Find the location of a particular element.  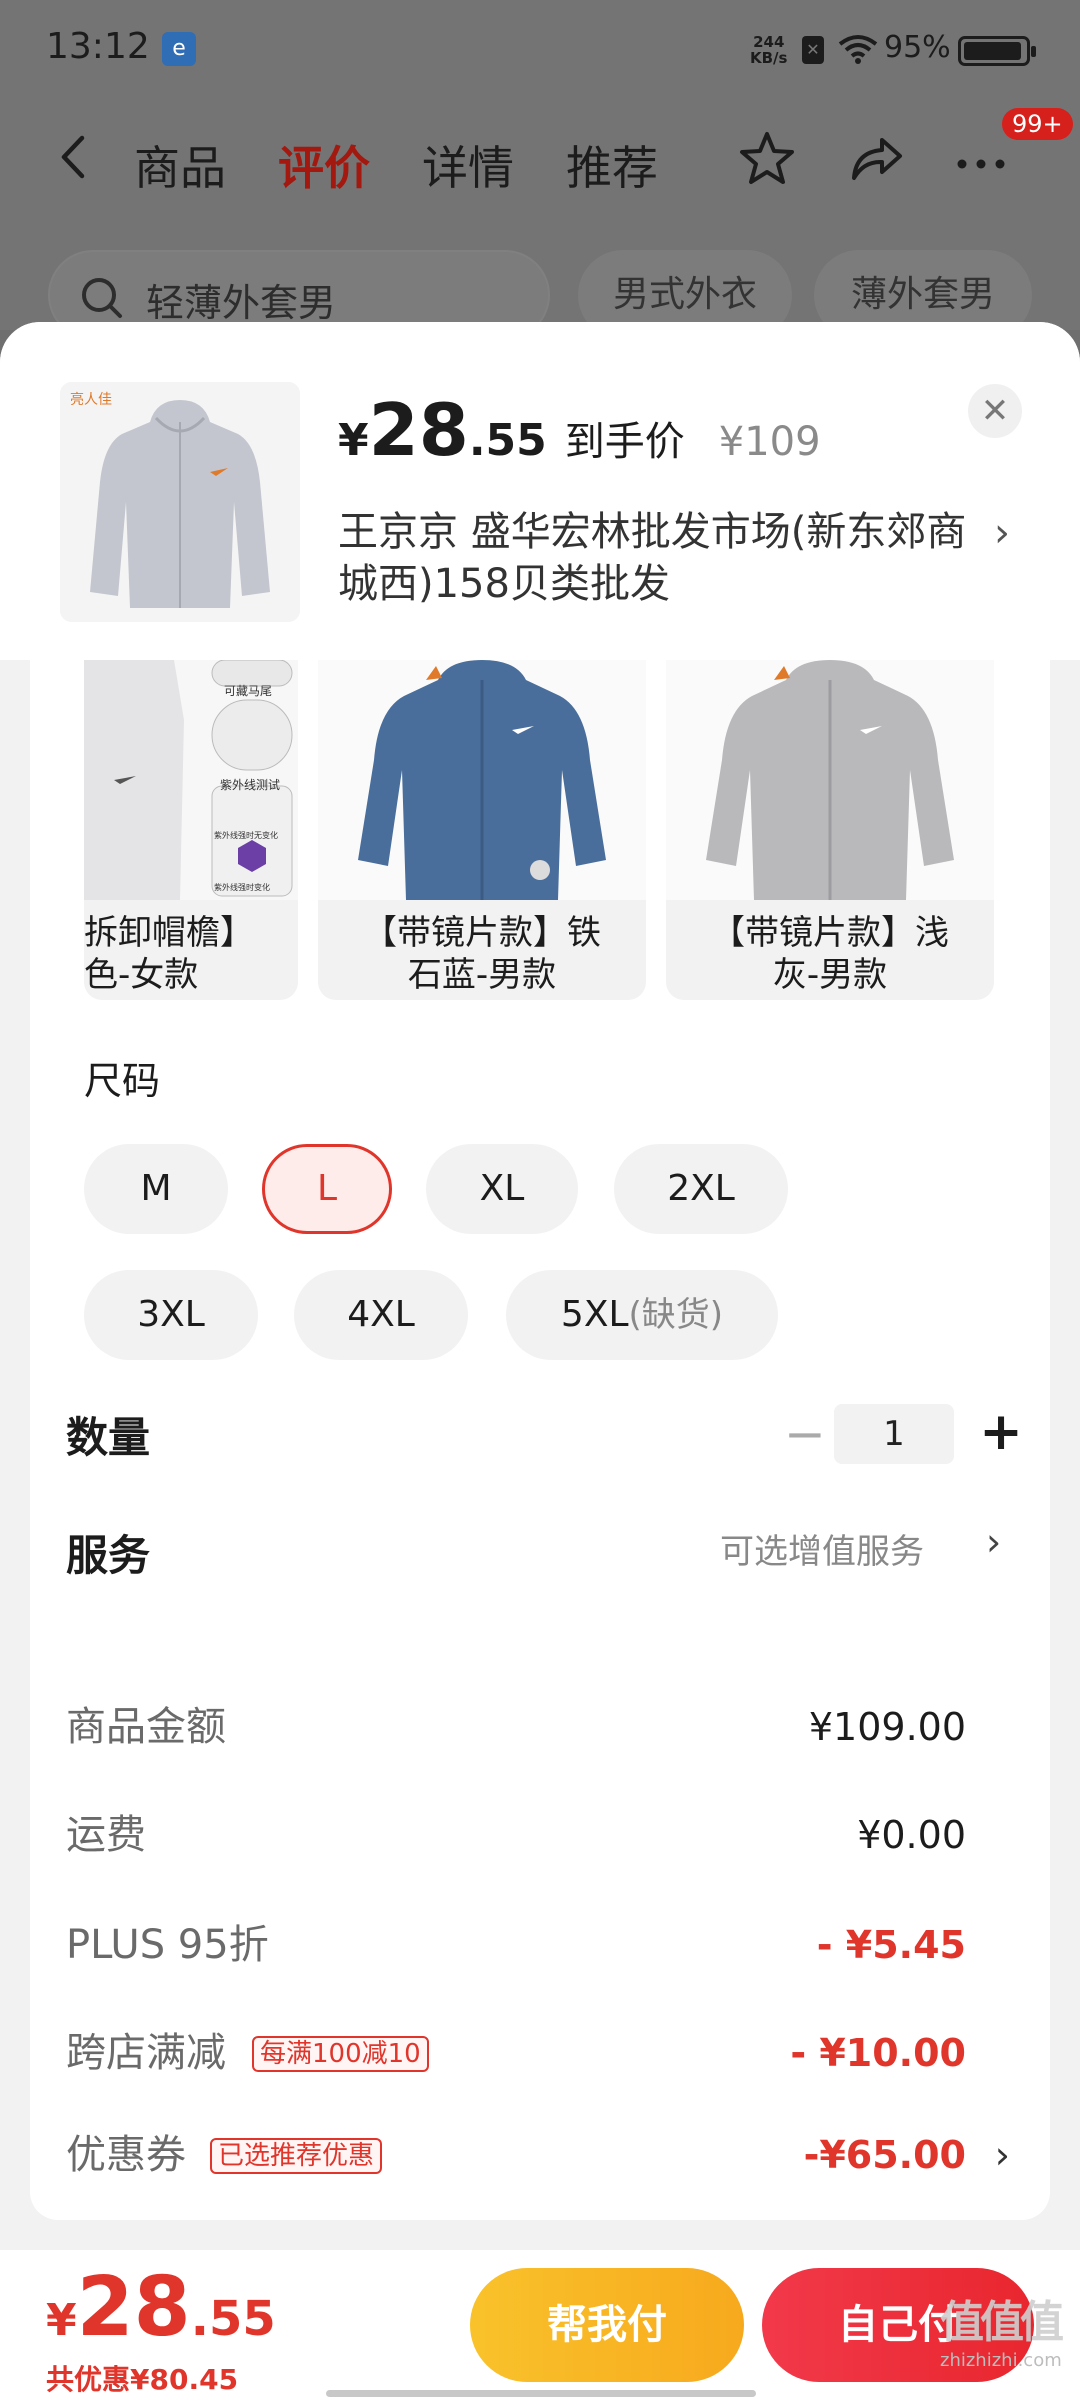

product-thumbnail: 亮人佳 is located at coordinates (180, 502).